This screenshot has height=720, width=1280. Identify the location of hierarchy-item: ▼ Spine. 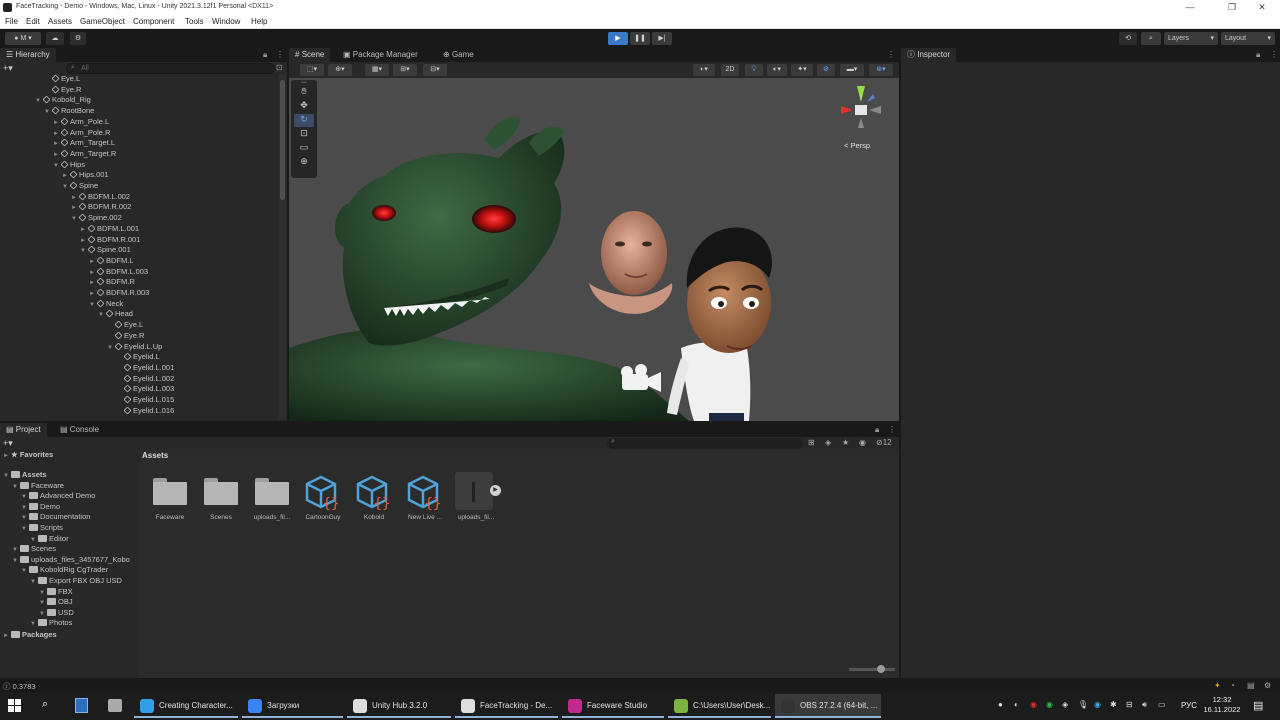
(80, 186).